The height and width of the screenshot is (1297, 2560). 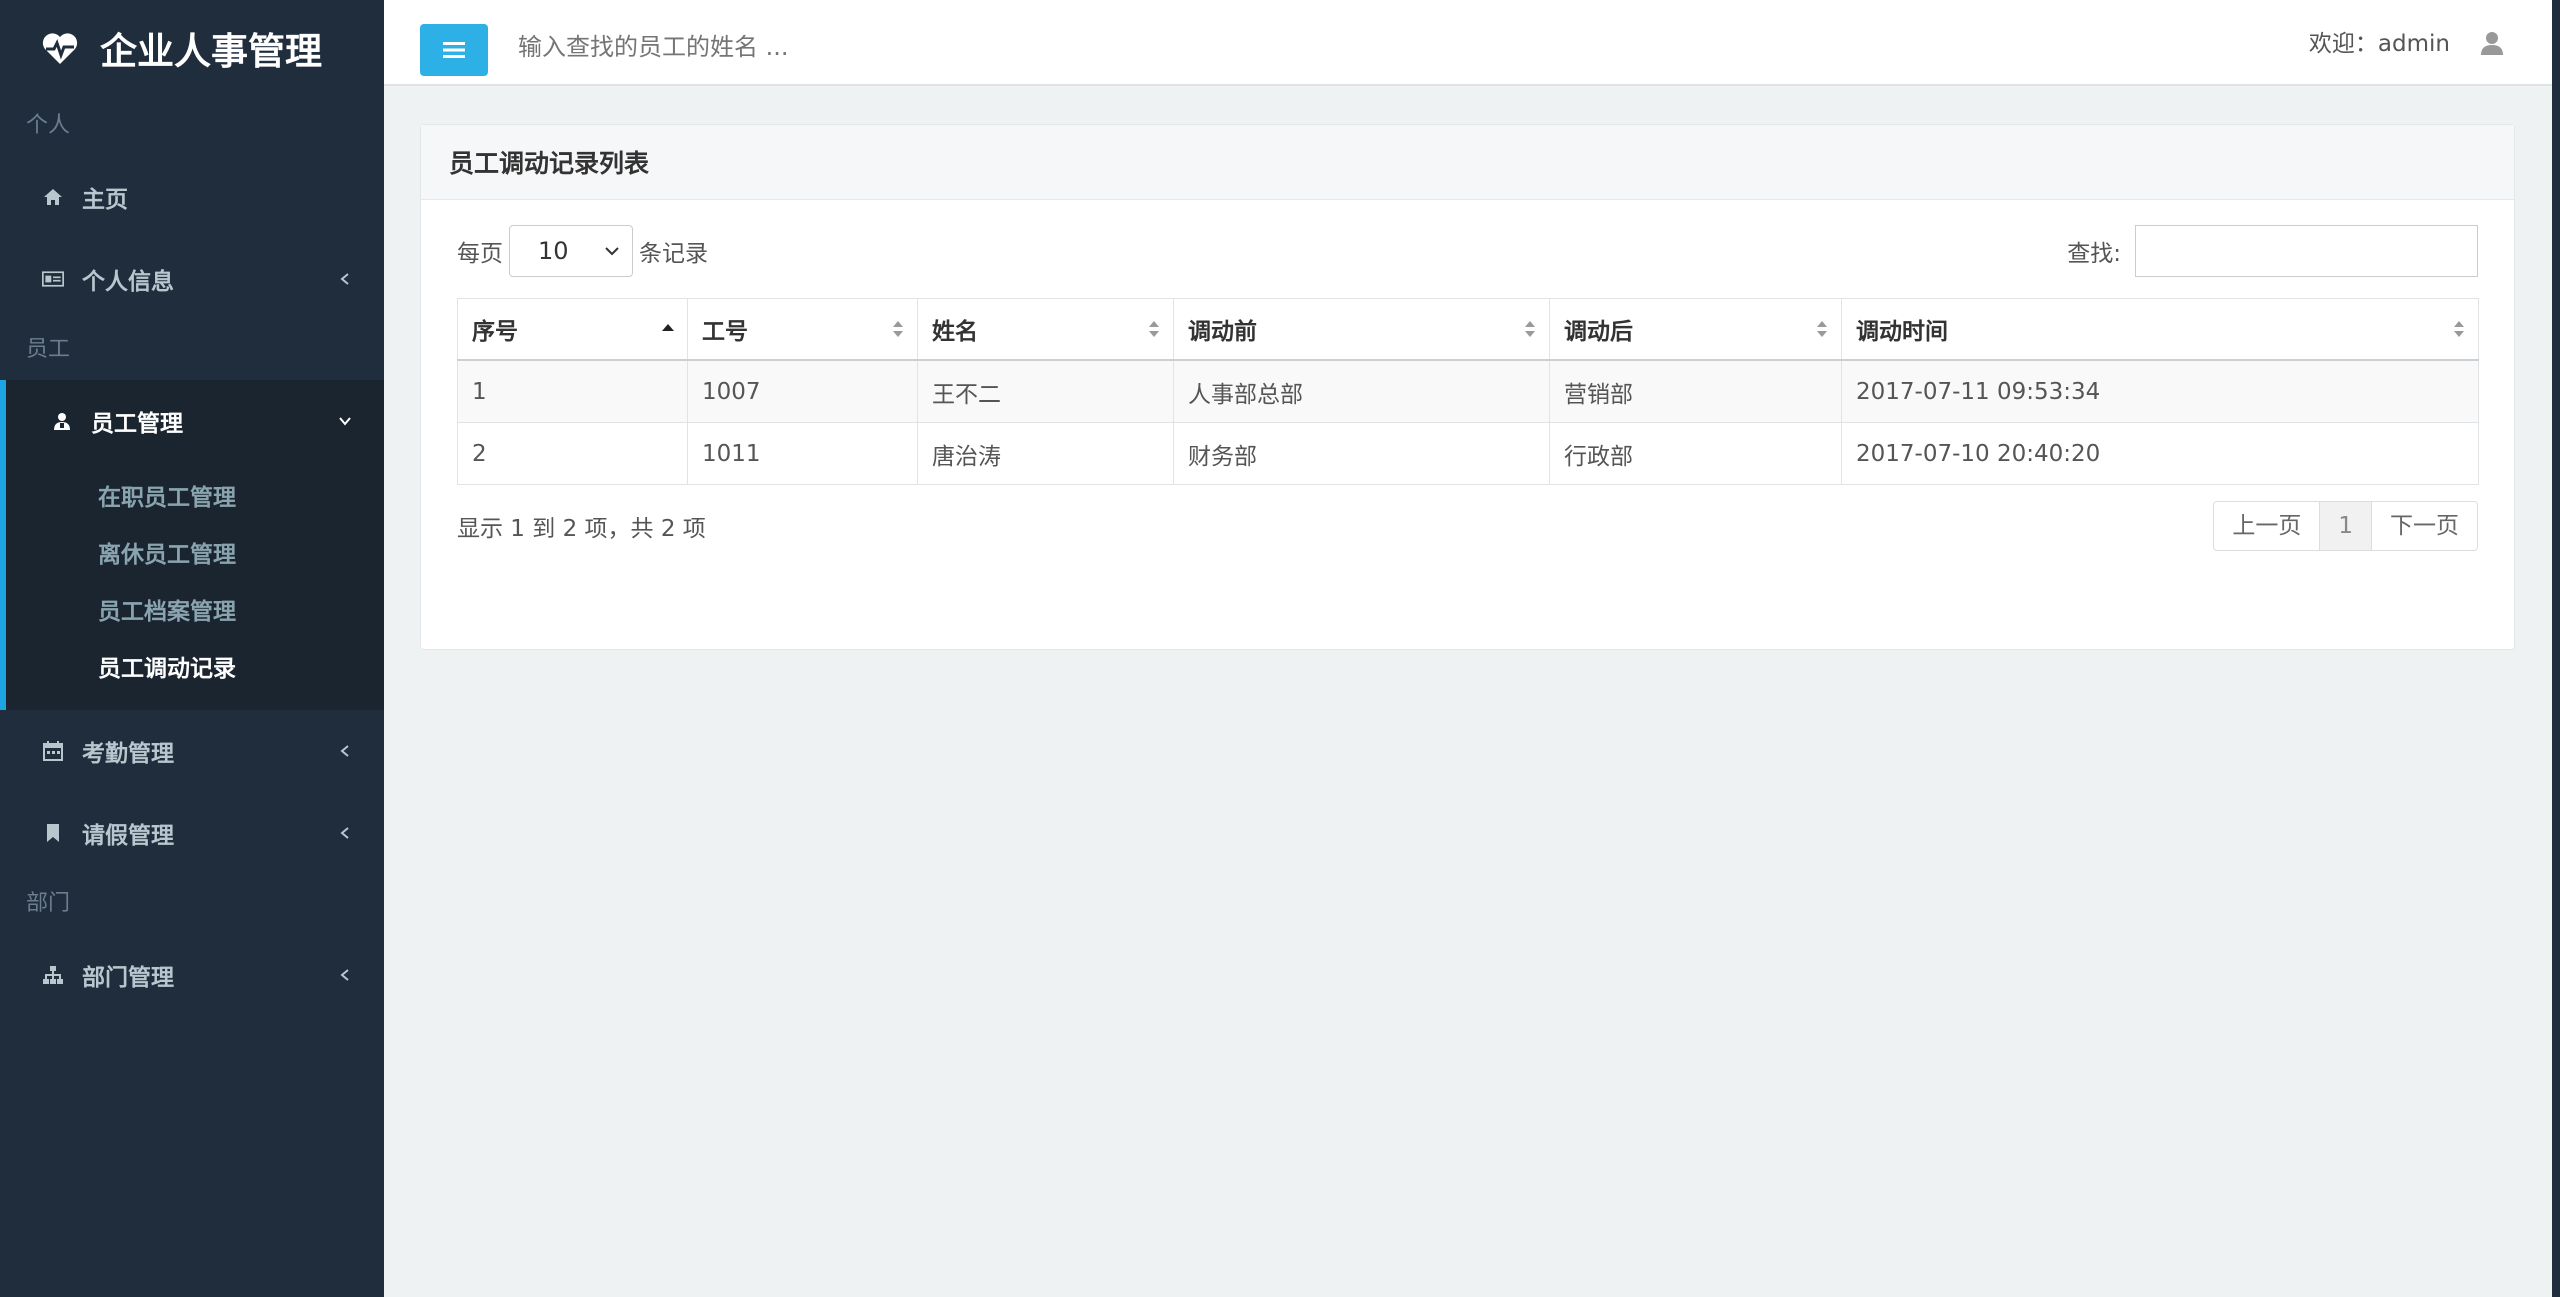 I want to click on table-search: 查找:, so click(x=2272, y=251).